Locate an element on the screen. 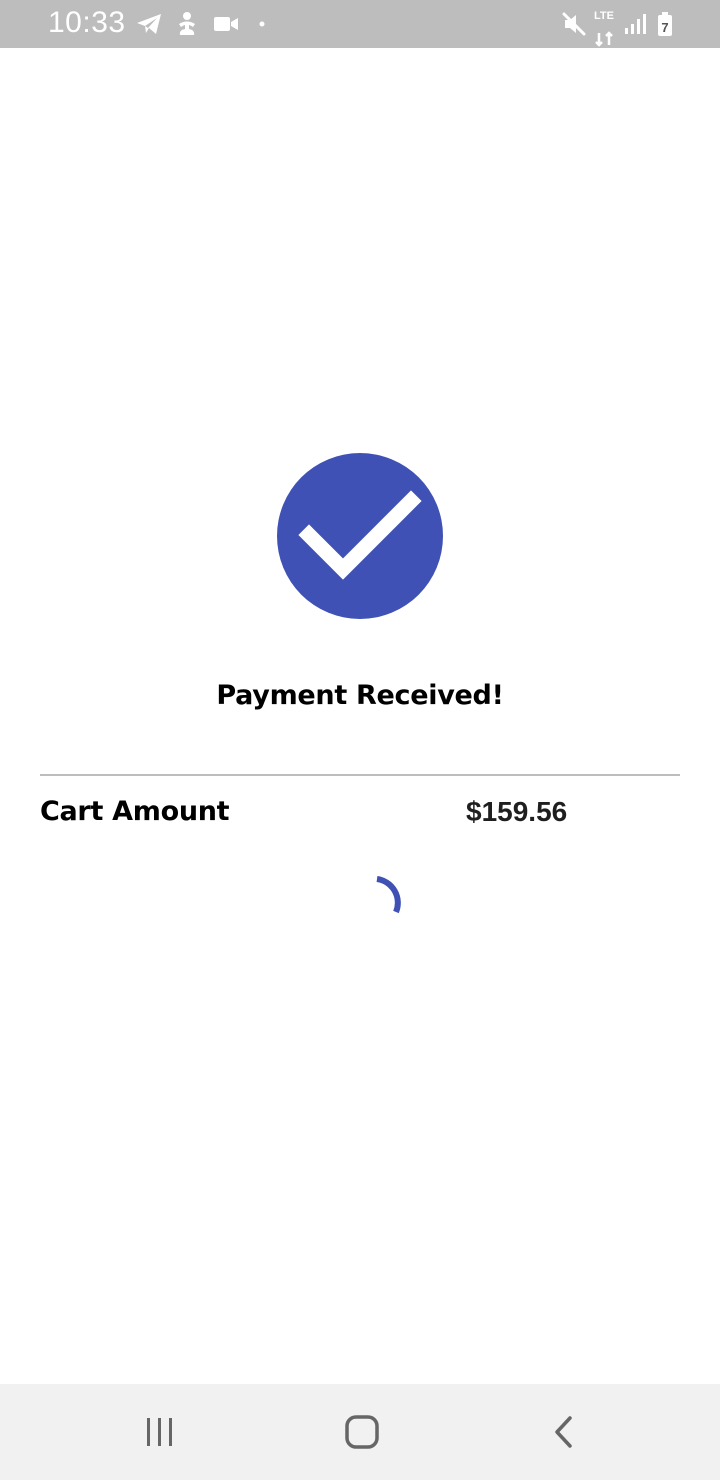 The width and height of the screenshot is (720, 1480). accessibility-icon is located at coordinates (187, 24).